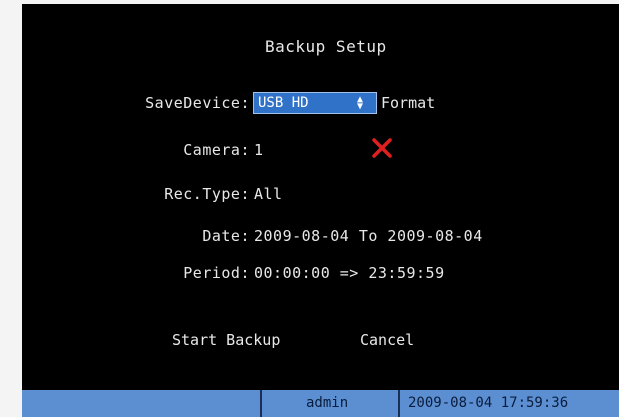 This screenshot has width=619, height=417. I want to click on period-range-value: 00:00:00 => 23:59:59, so click(349, 273).